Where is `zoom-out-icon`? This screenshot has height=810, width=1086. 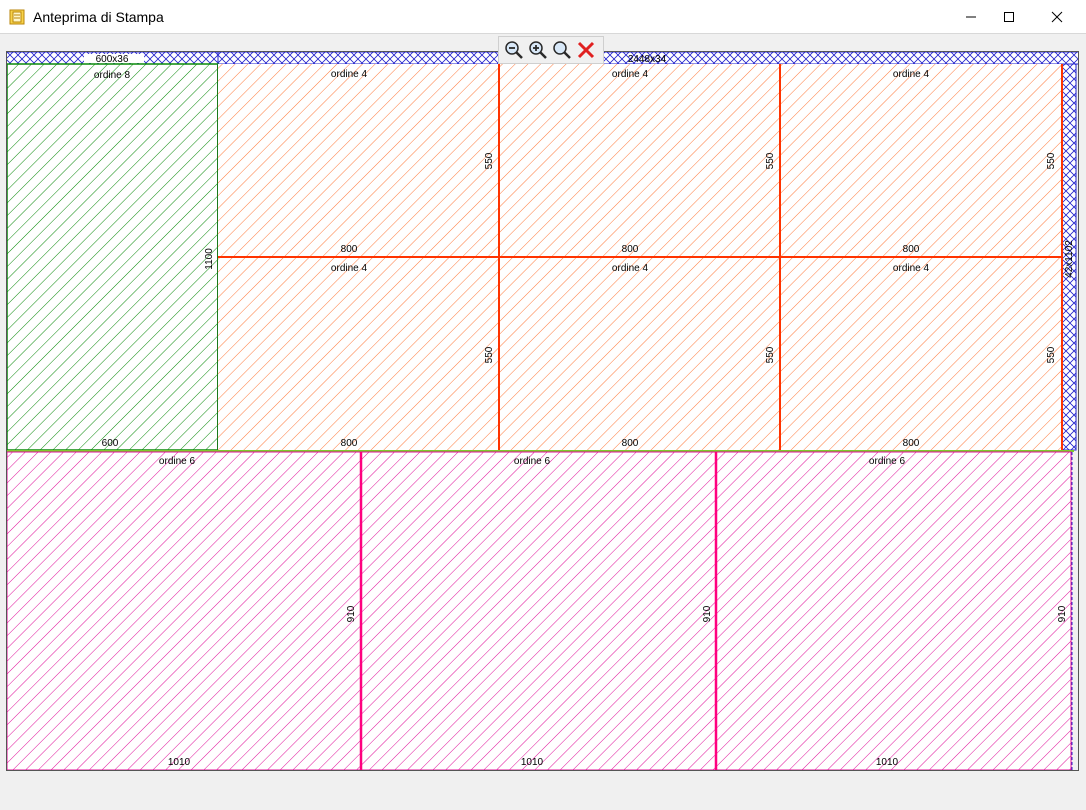
zoom-out-icon is located at coordinates (514, 50).